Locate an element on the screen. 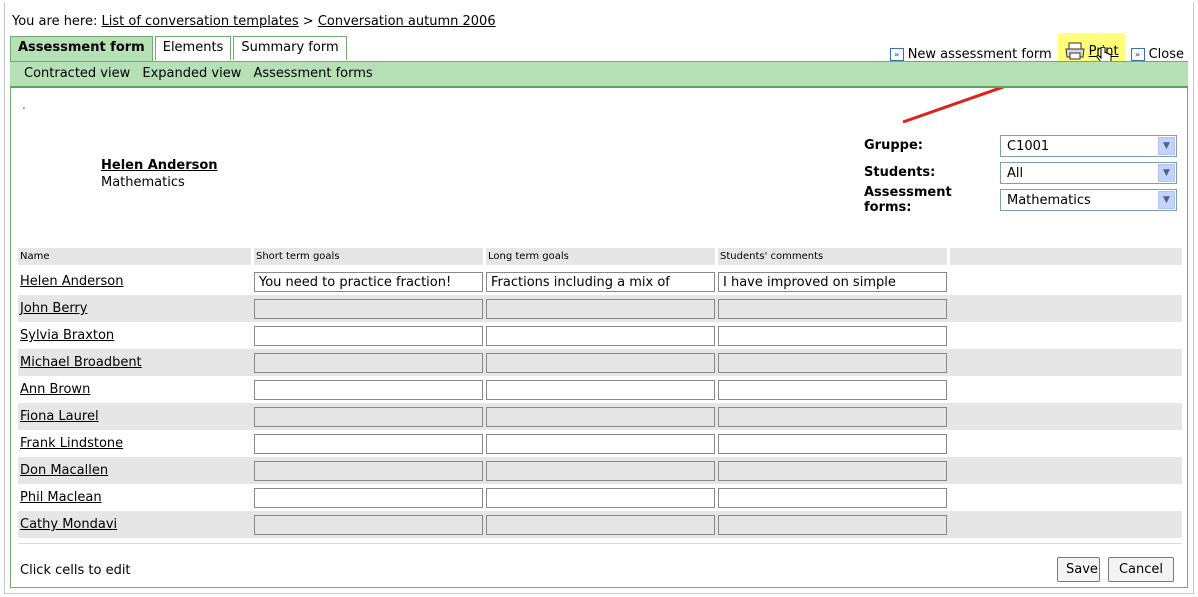  long-term-goal-cell: Fractions including a mix of is located at coordinates (600, 281).